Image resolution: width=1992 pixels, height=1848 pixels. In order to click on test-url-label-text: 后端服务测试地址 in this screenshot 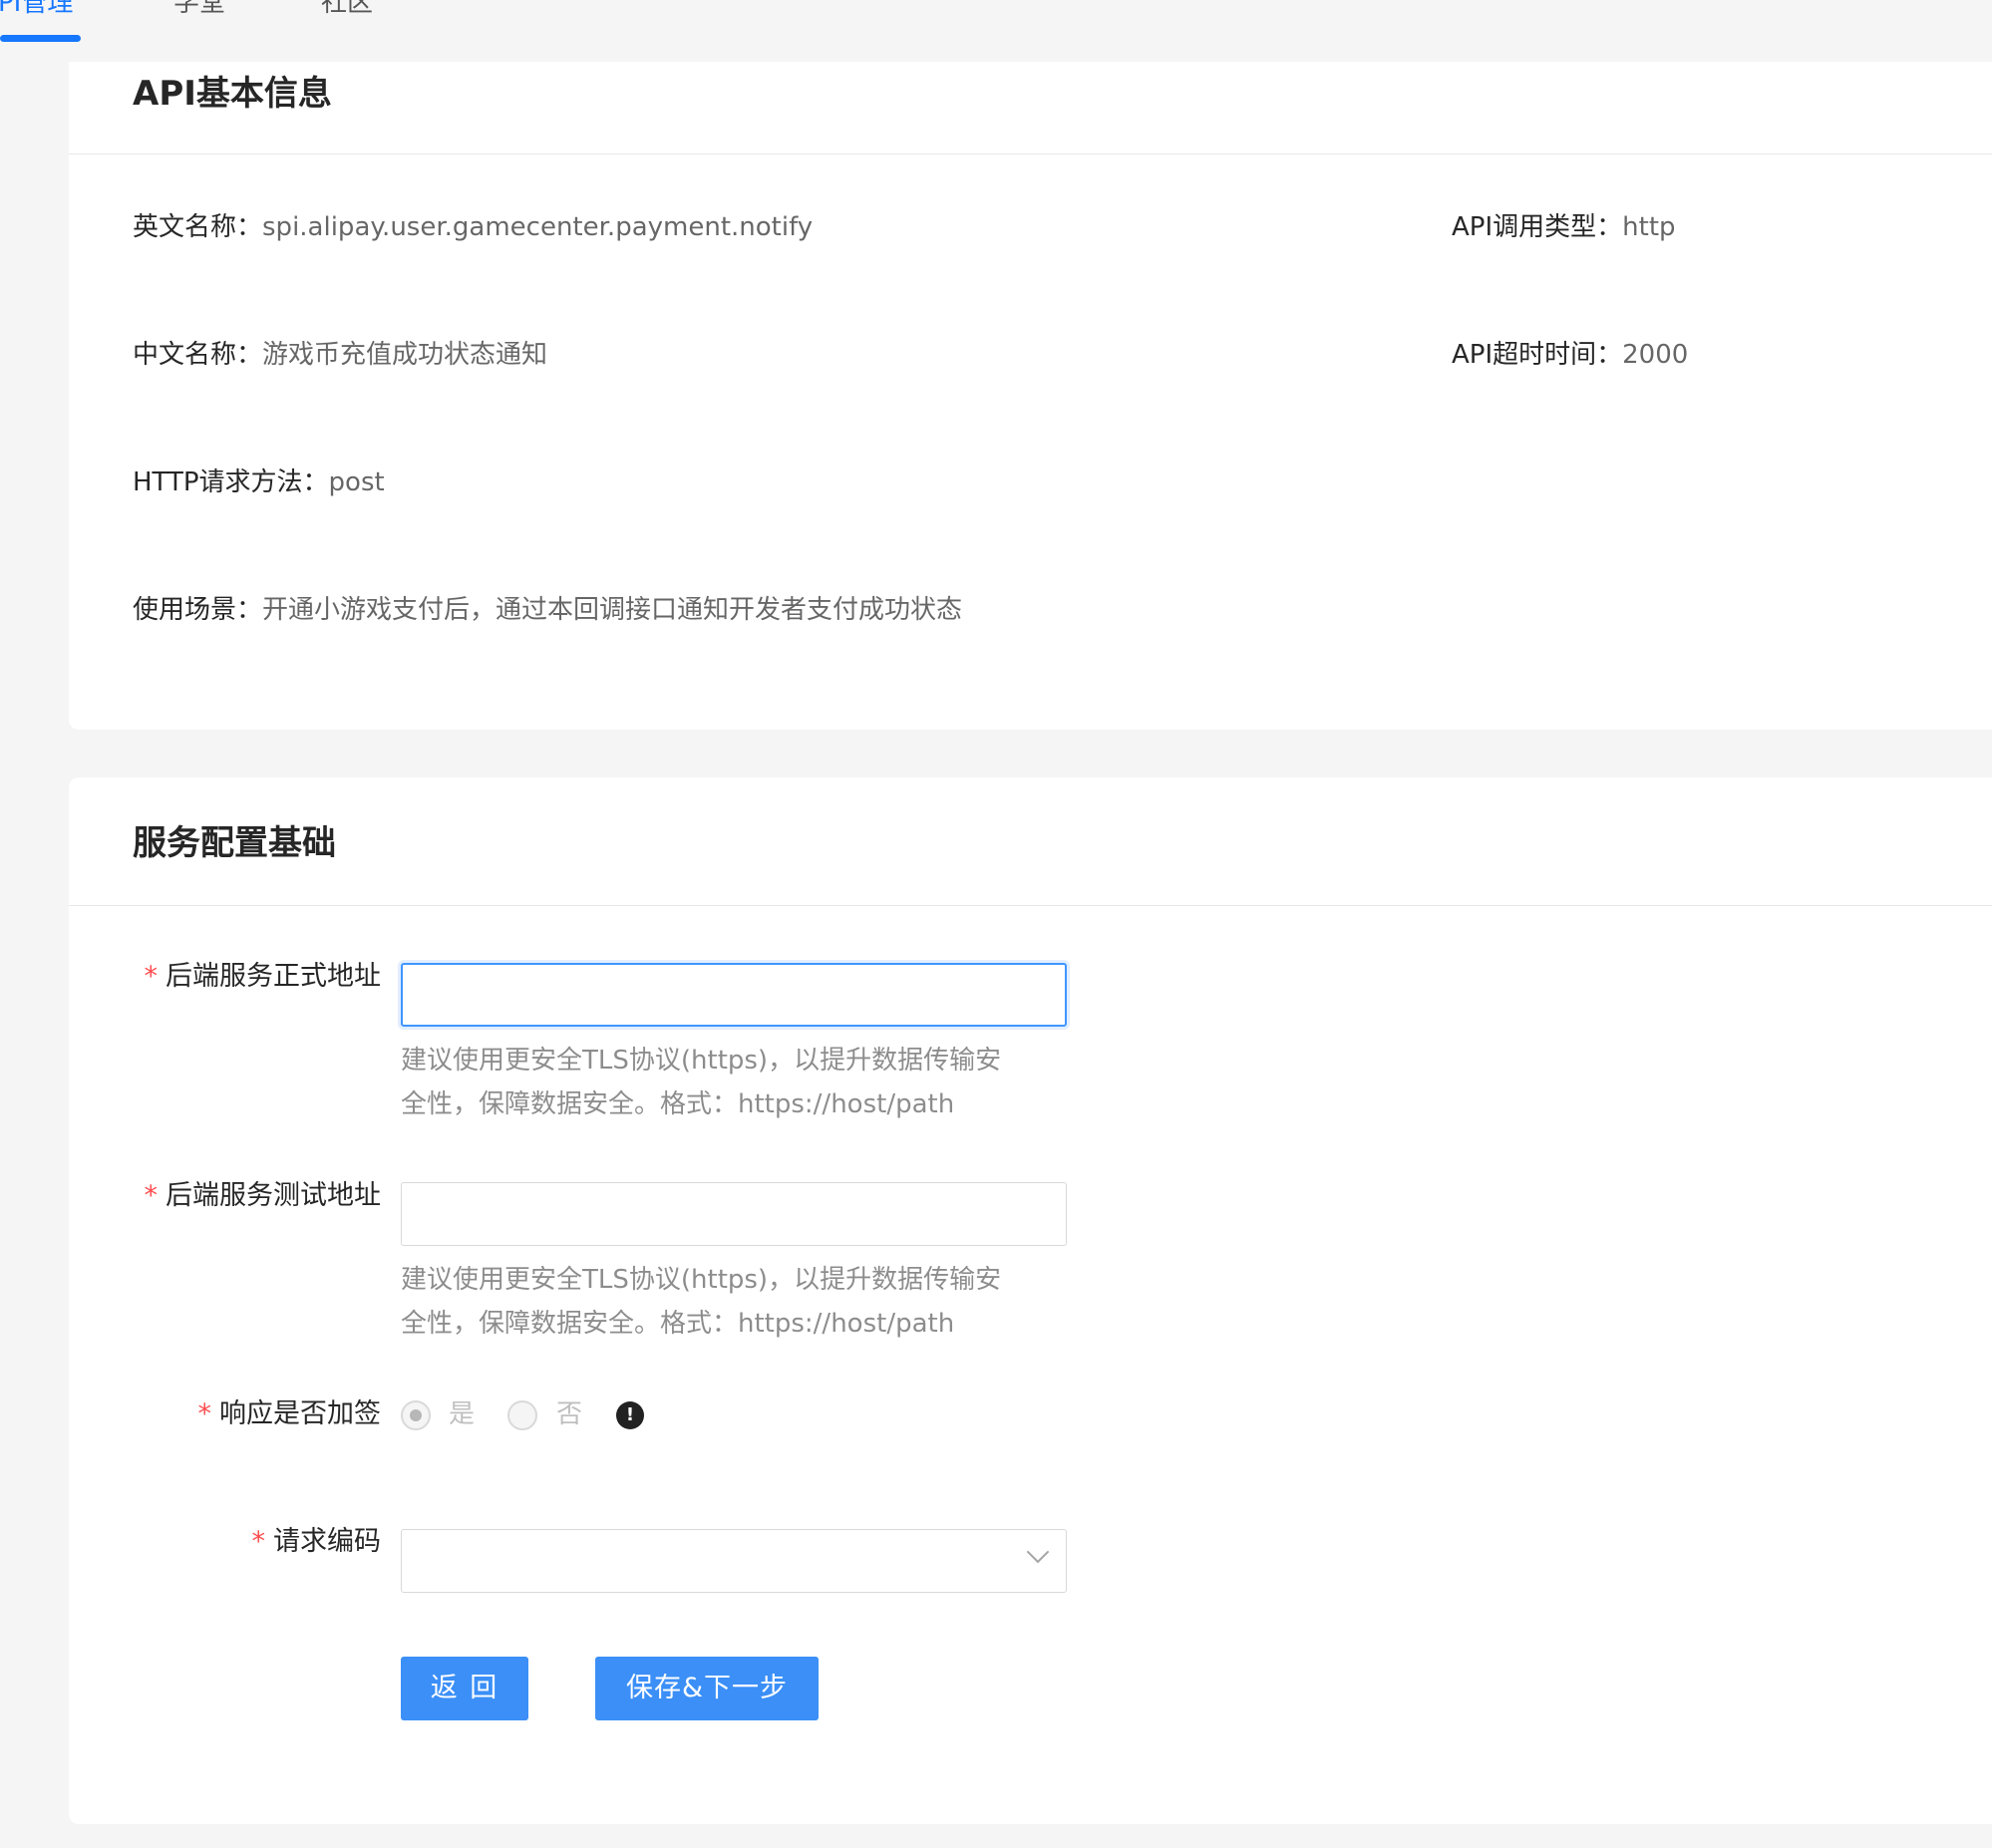, I will do `click(273, 1196)`.